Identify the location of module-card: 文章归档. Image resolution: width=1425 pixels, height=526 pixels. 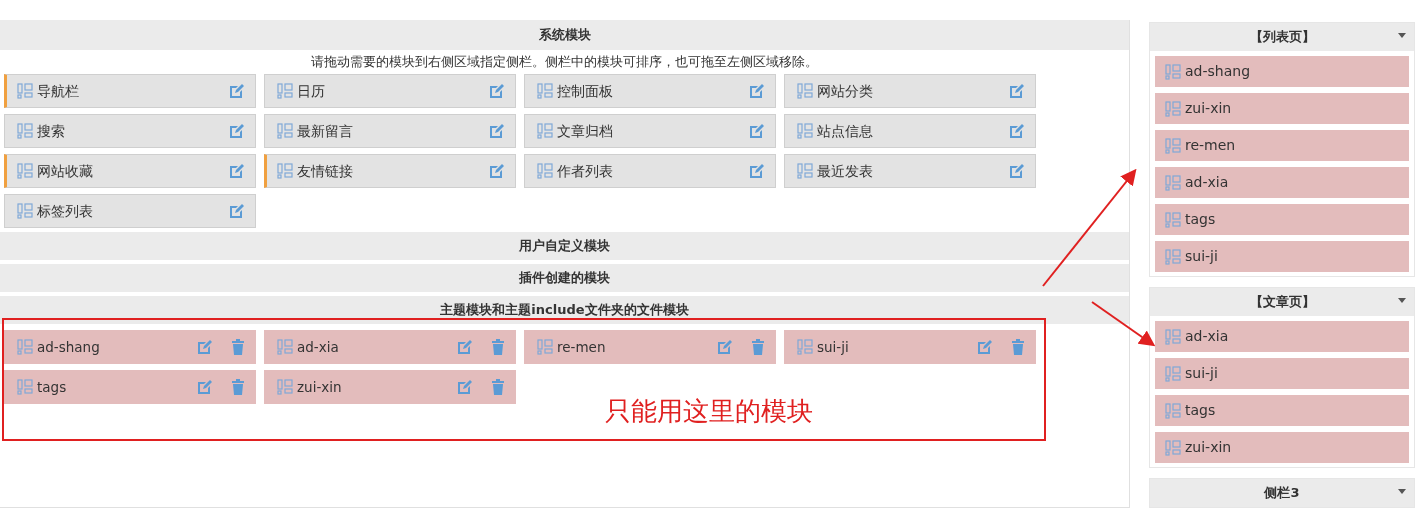
(650, 130).